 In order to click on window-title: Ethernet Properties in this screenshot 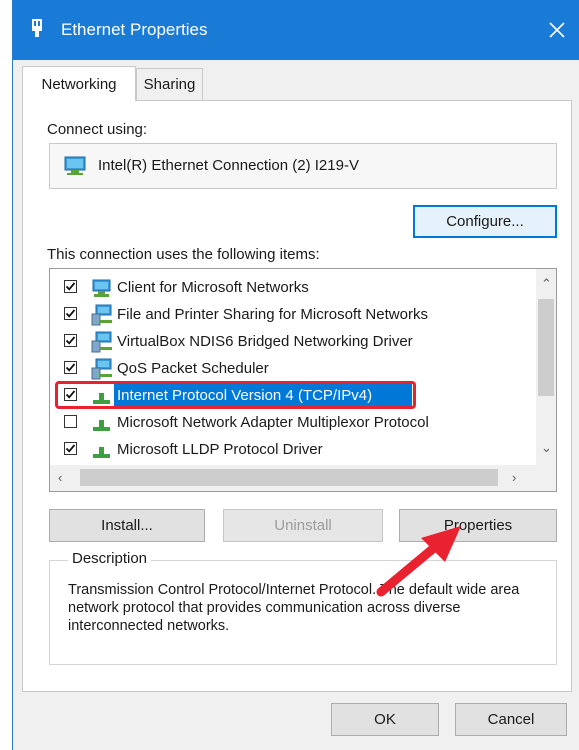, I will do `click(134, 29)`.